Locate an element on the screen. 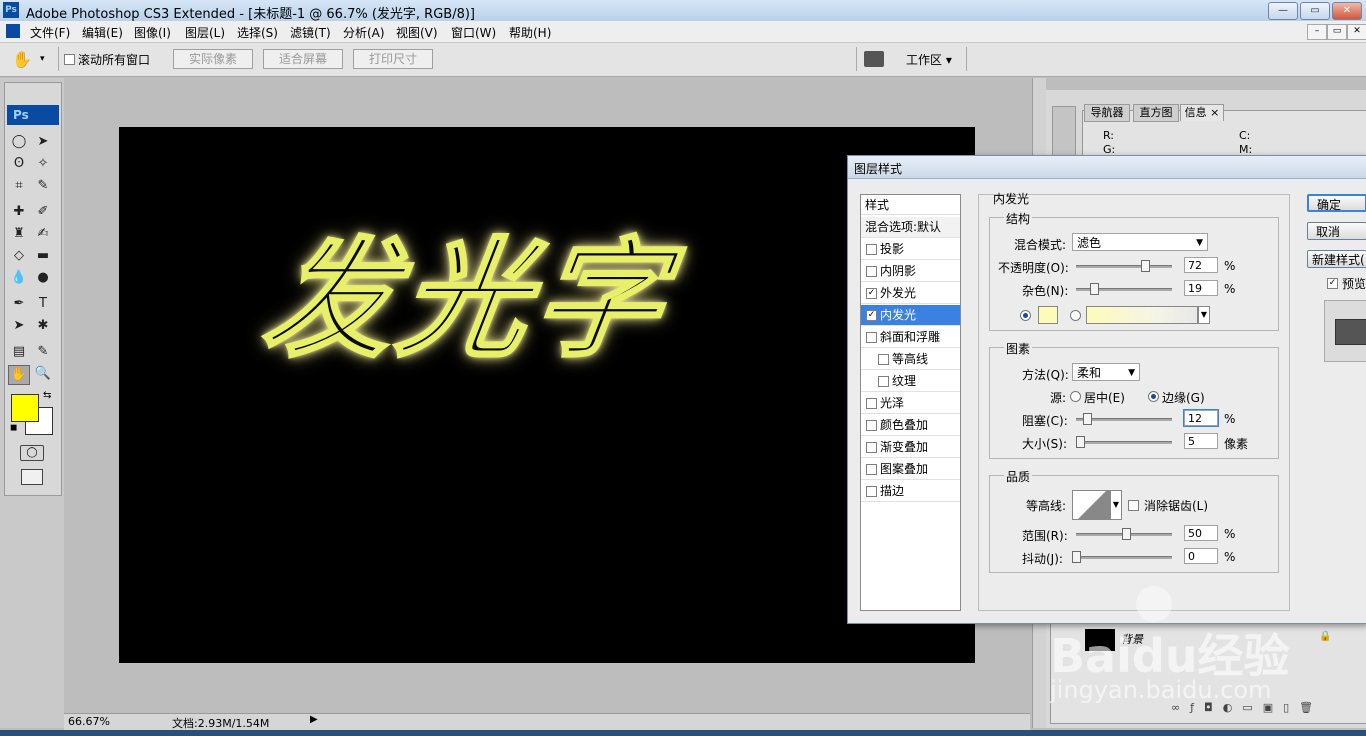 This screenshot has width=1366, height=736. zoom-tool-icon: 🔍 is located at coordinates (43, 374).